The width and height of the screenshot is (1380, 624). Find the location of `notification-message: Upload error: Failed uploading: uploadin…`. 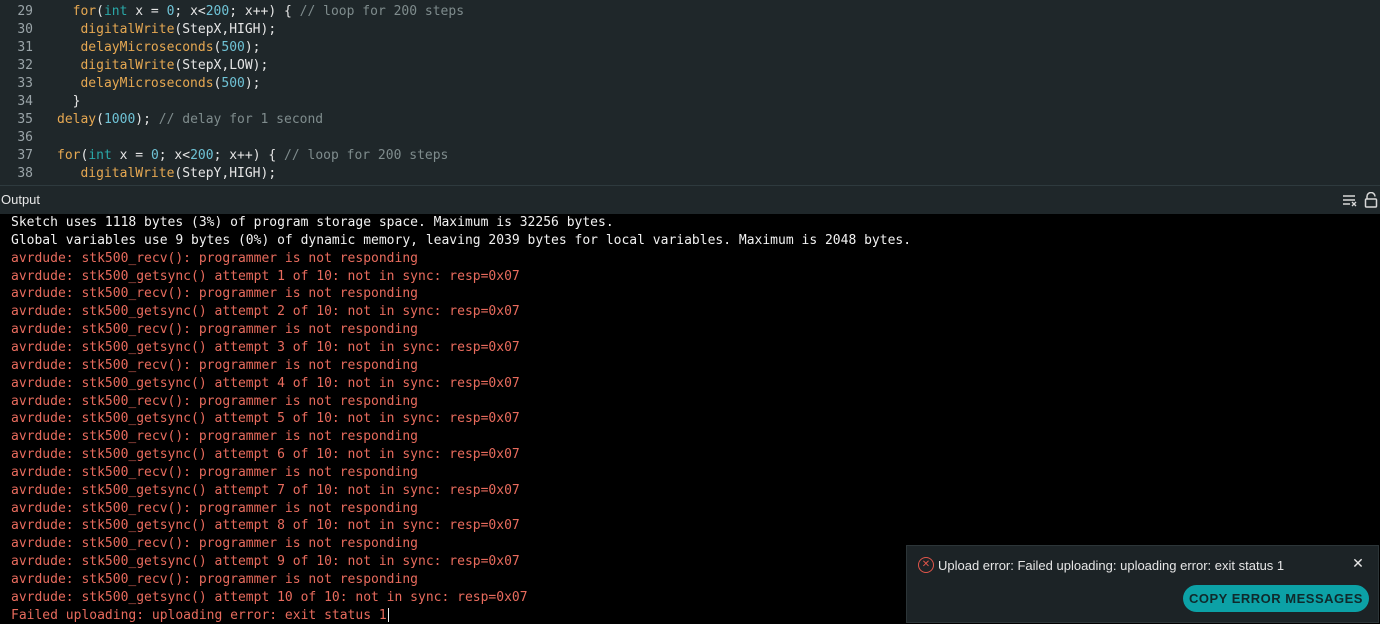

notification-message: Upload error: Failed uploading: uploadin… is located at coordinates (1111, 565).